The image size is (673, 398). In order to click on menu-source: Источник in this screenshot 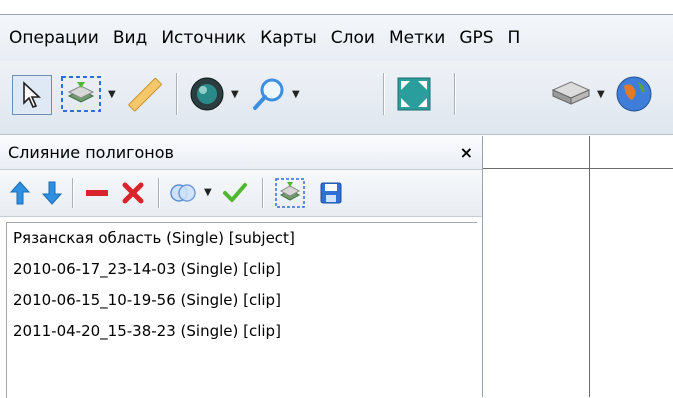, I will do `click(203, 38)`.